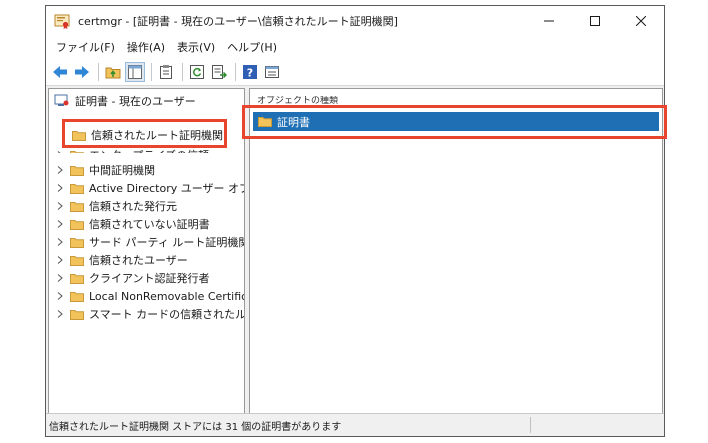 This screenshot has height=443, width=708. I want to click on tree-item: クライアント認証発行者, so click(132, 278).